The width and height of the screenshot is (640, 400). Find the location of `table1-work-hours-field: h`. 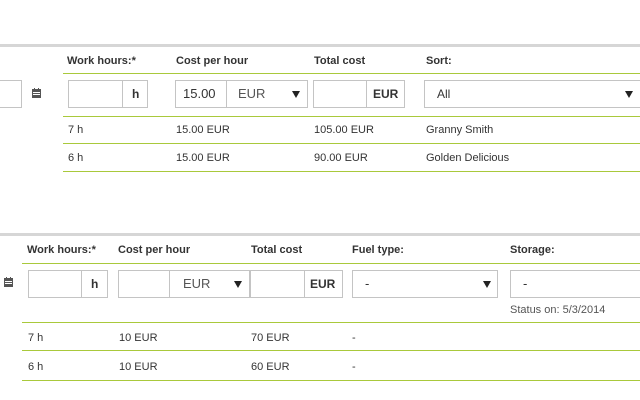

table1-work-hours-field: h is located at coordinates (108, 94).